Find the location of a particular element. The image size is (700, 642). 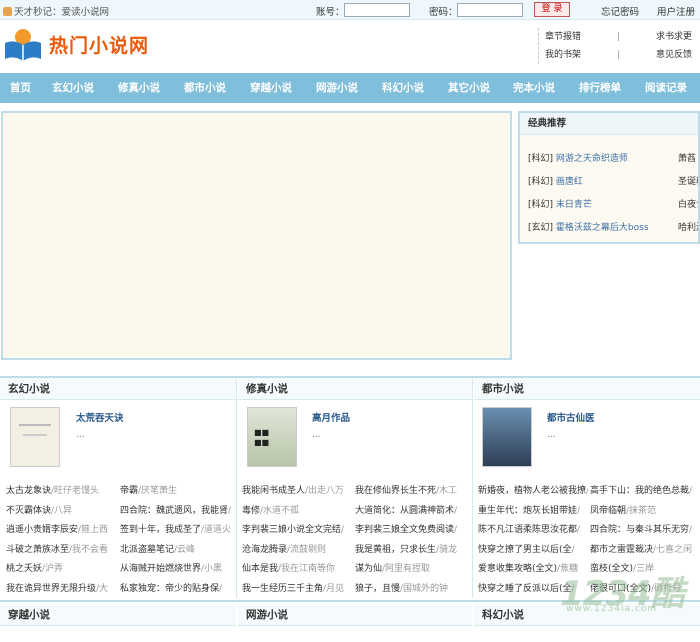

book-list-item: 四合院：与秦斗其乐无穷/ is located at coordinates (644, 530).